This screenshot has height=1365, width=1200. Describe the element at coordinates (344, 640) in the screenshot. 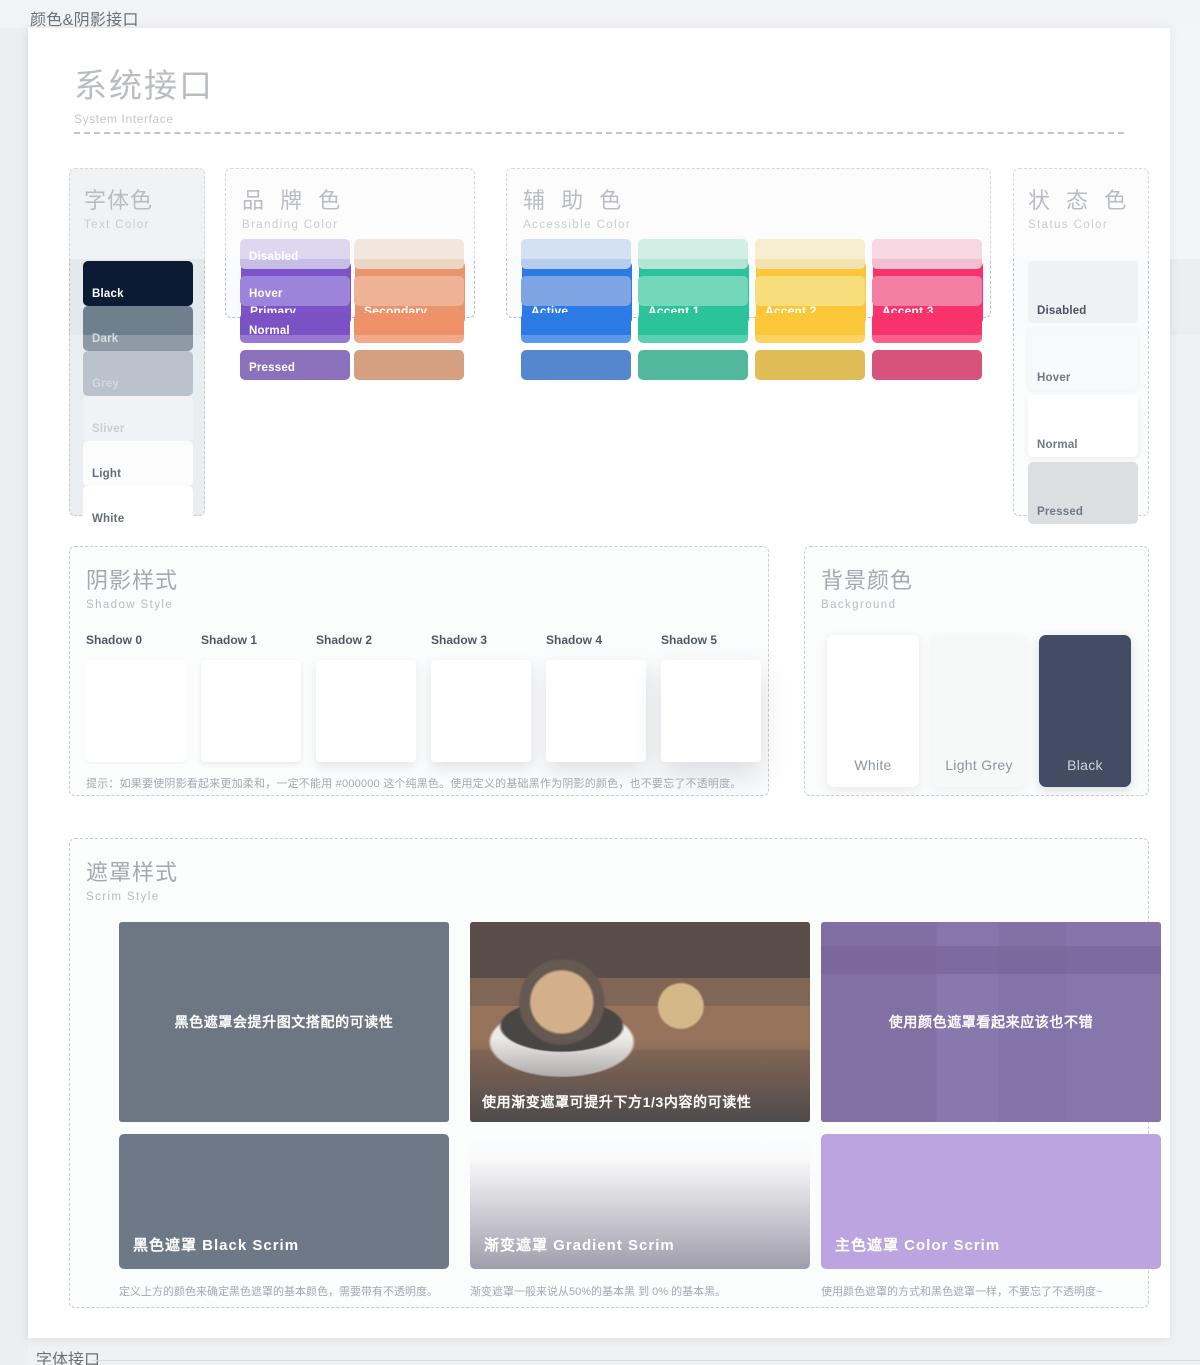

I see `shadow-label-2: Shadow 2` at that location.